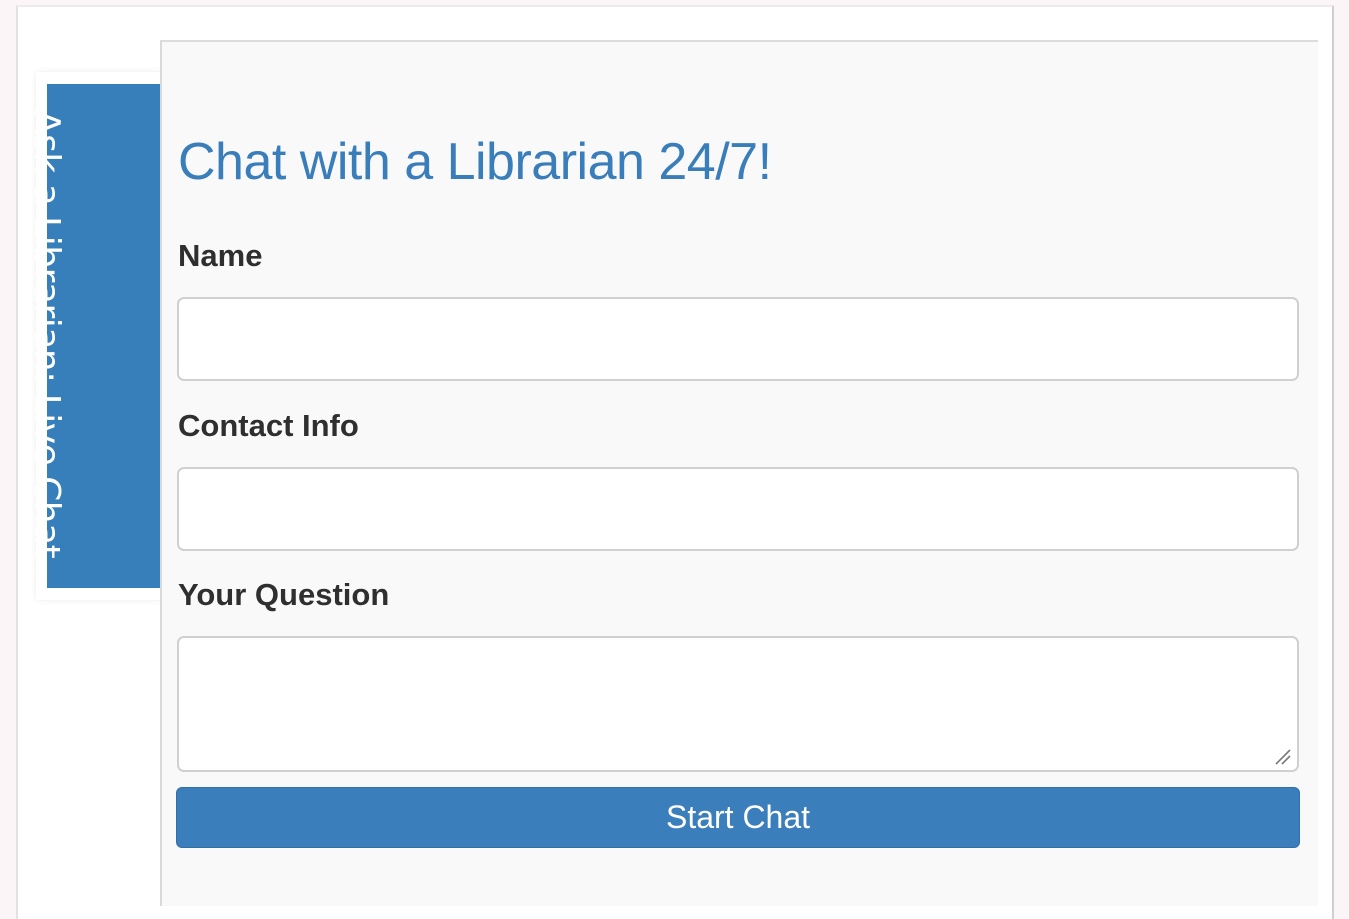 This screenshot has width=1349, height=919. Describe the element at coordinates (738, 339) in the screenshot. I see `name-input` at that location.